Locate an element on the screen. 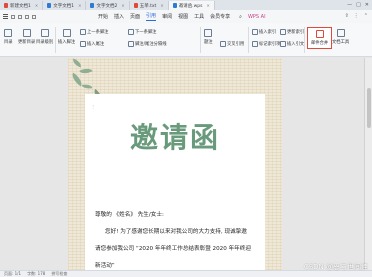 Image resolution: width=372 pixels, height=277 pixels. list-level-icon is located at coordinates (44, 33).